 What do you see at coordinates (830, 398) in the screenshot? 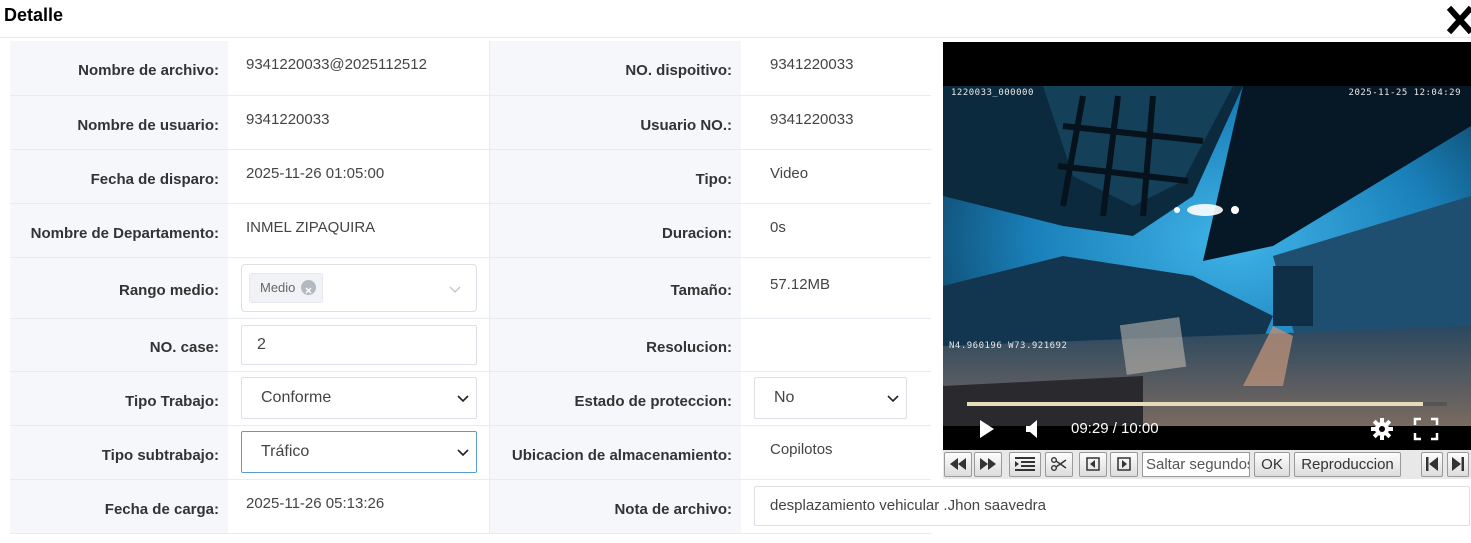
I see `protection-state-select: No` at bounding box center [830, 398].